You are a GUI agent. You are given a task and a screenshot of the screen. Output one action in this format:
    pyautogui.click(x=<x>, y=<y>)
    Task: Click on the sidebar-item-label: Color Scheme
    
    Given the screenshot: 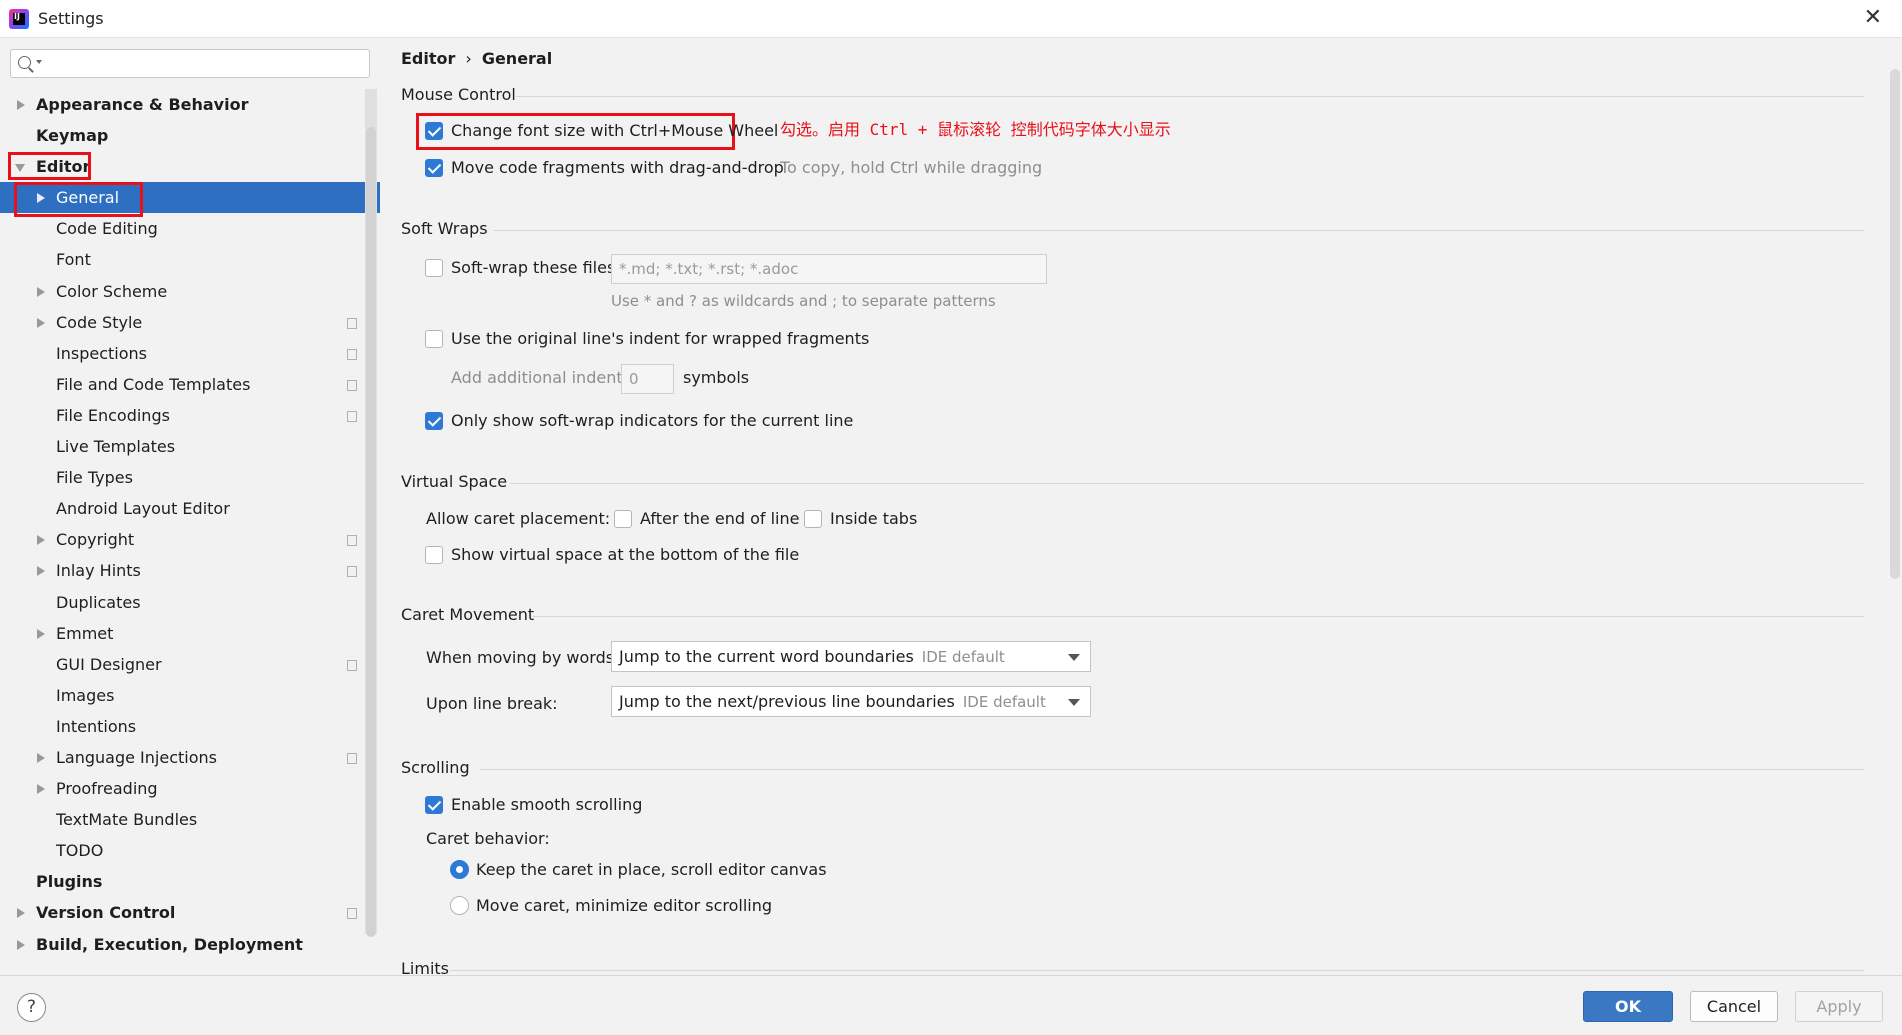 What is the action you would take?
    pyautogui.click(x=112, y=291)
    